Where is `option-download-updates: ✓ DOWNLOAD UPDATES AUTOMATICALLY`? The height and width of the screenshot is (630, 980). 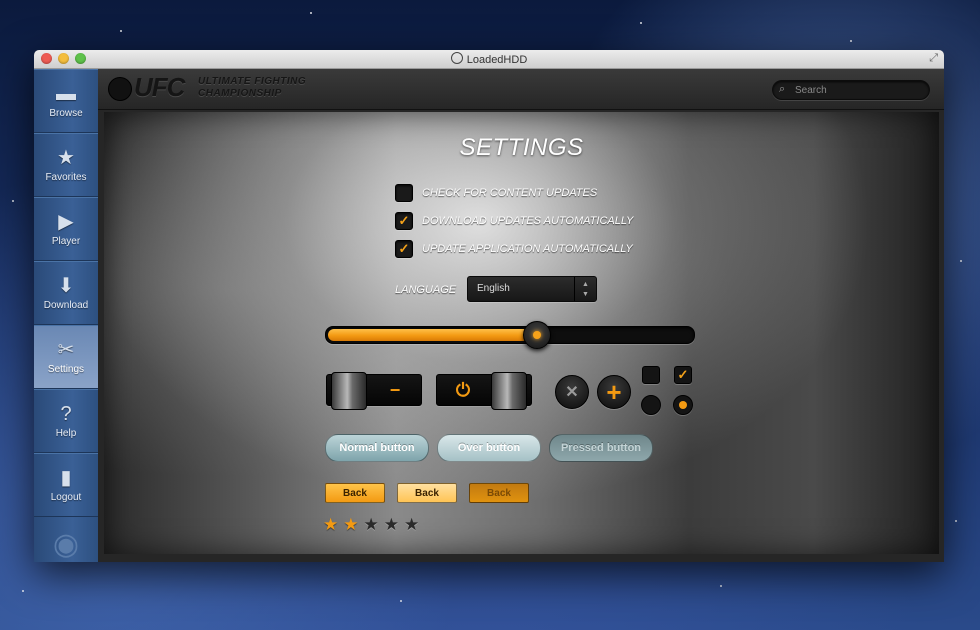 option-download-updates: ✓ DOWNLOAD UPDATES AUTOMATICALLY is located at coordinates (514, 221).